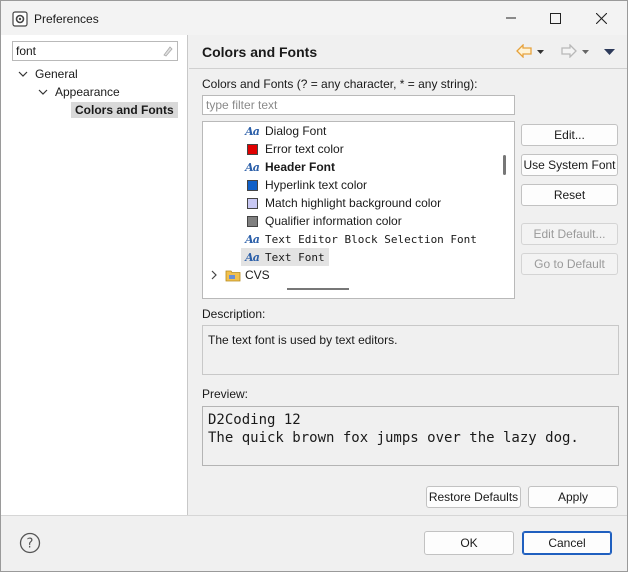 This screenshot has height=572, width=628. I want to click on window-title: Preferences, so click(66, 19).